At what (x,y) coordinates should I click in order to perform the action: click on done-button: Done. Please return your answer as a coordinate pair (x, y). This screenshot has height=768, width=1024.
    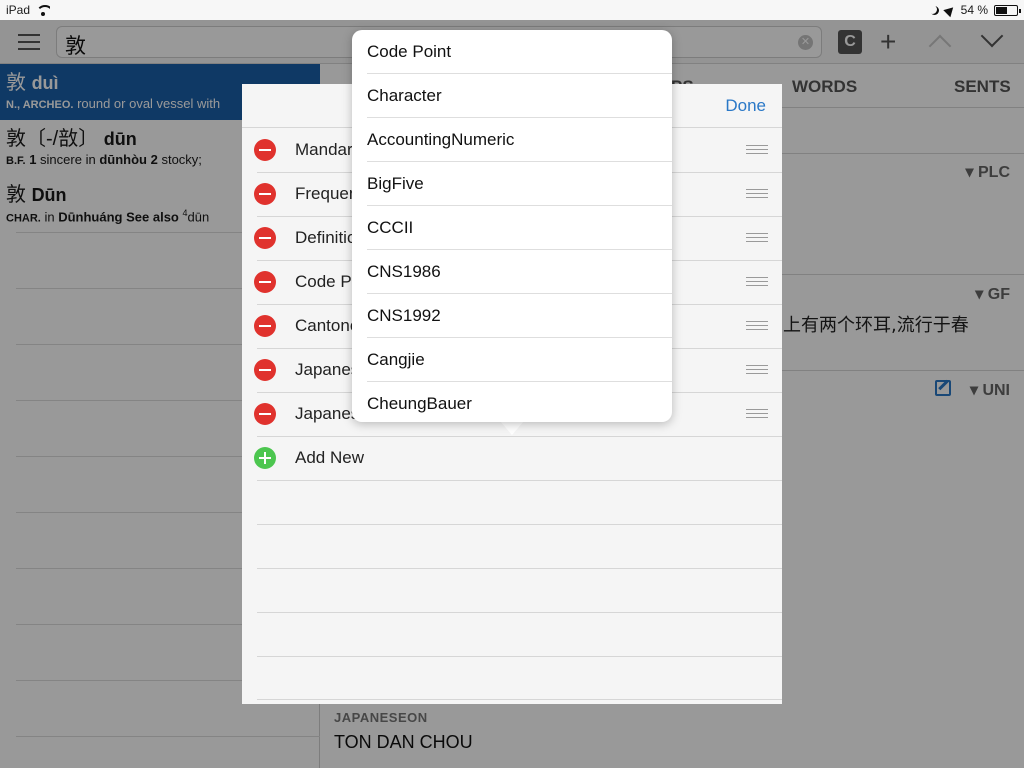
    Looking at the image, I should click on (745, 106).